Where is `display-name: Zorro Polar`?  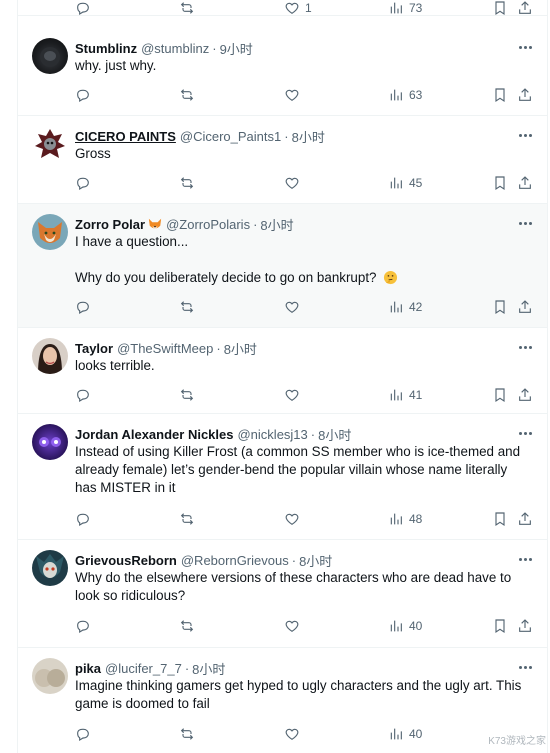
display-name: Zorro Polar is located at coordinates (110, 224).